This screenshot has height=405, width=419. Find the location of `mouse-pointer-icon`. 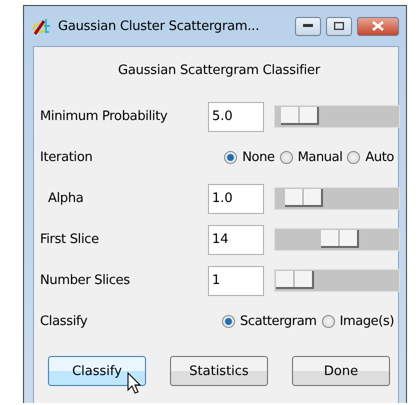

mouse-pointer-icon is located at coordinates (134, 383).